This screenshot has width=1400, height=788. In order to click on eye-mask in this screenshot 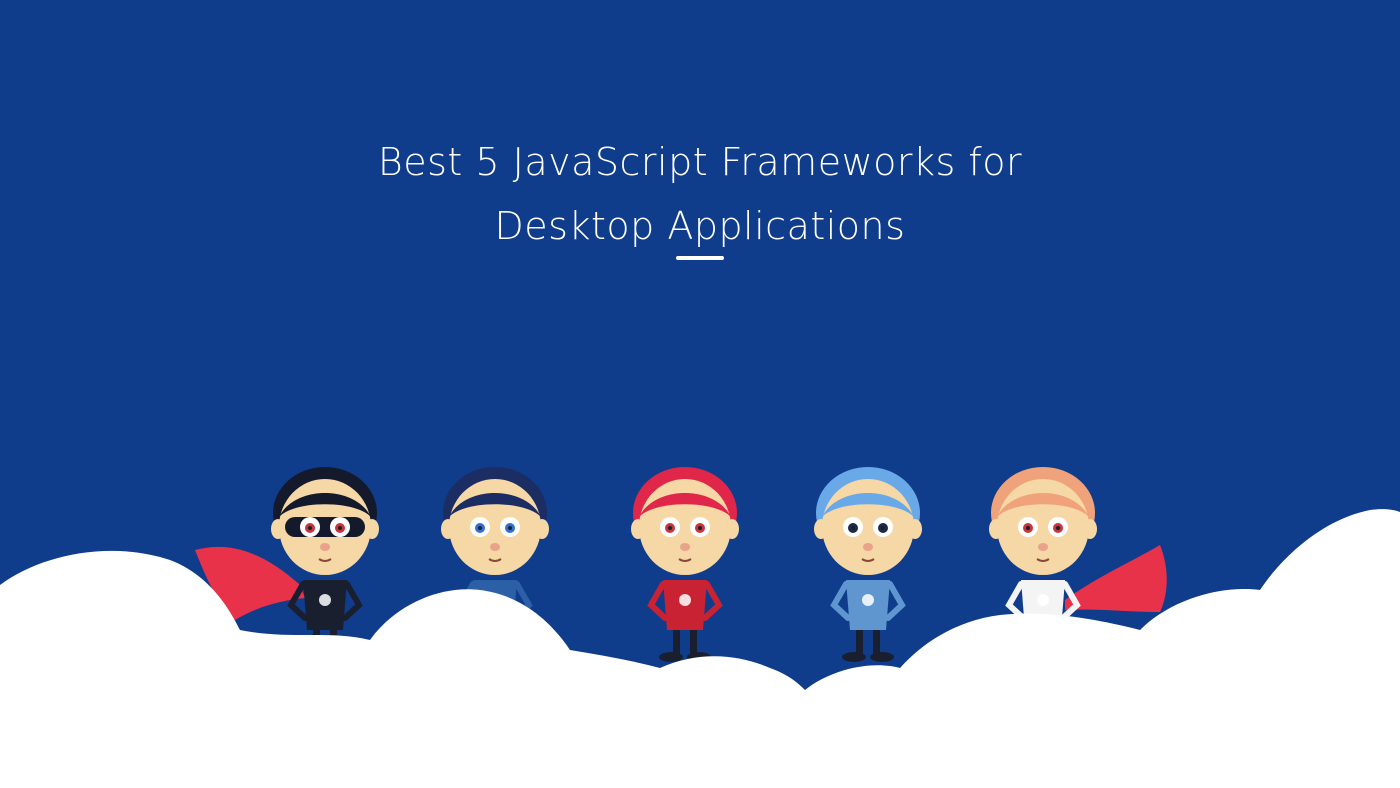, I will do `click(325, 527)`.